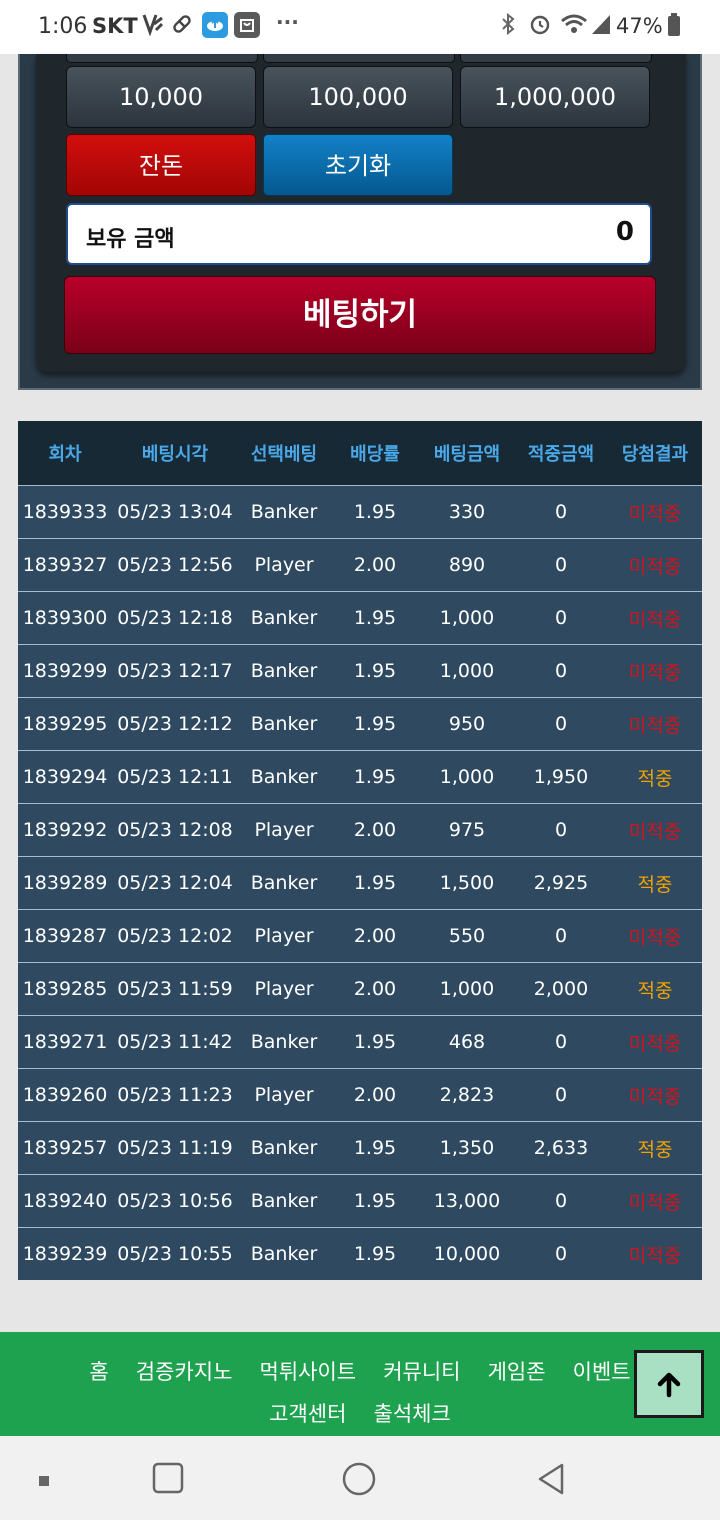  What do you see at coordinates (175, 724) in the screenshot?
I see `cell-bet-time: 05/23 12:12` at bounding box center [175, 724].